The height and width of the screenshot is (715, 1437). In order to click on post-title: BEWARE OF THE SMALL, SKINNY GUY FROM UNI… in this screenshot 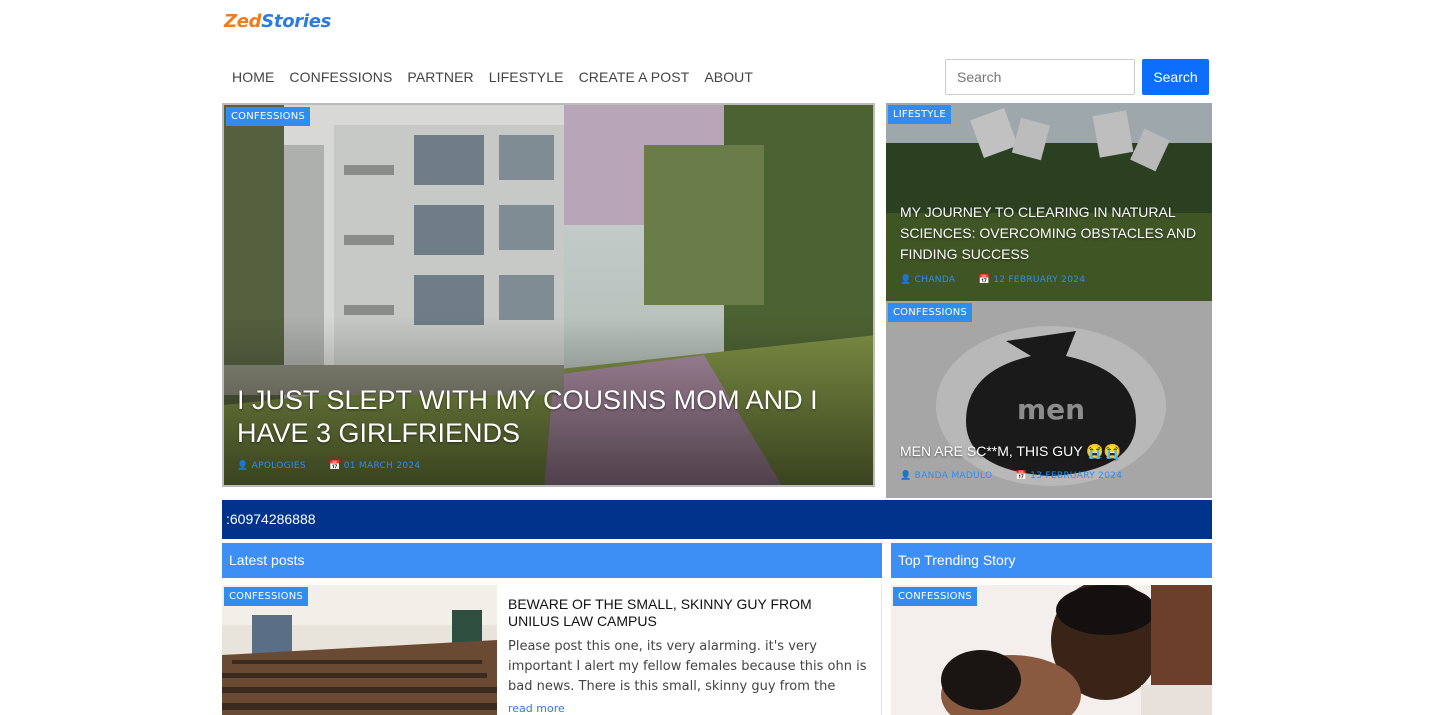, I will do `click(678, 613)`.